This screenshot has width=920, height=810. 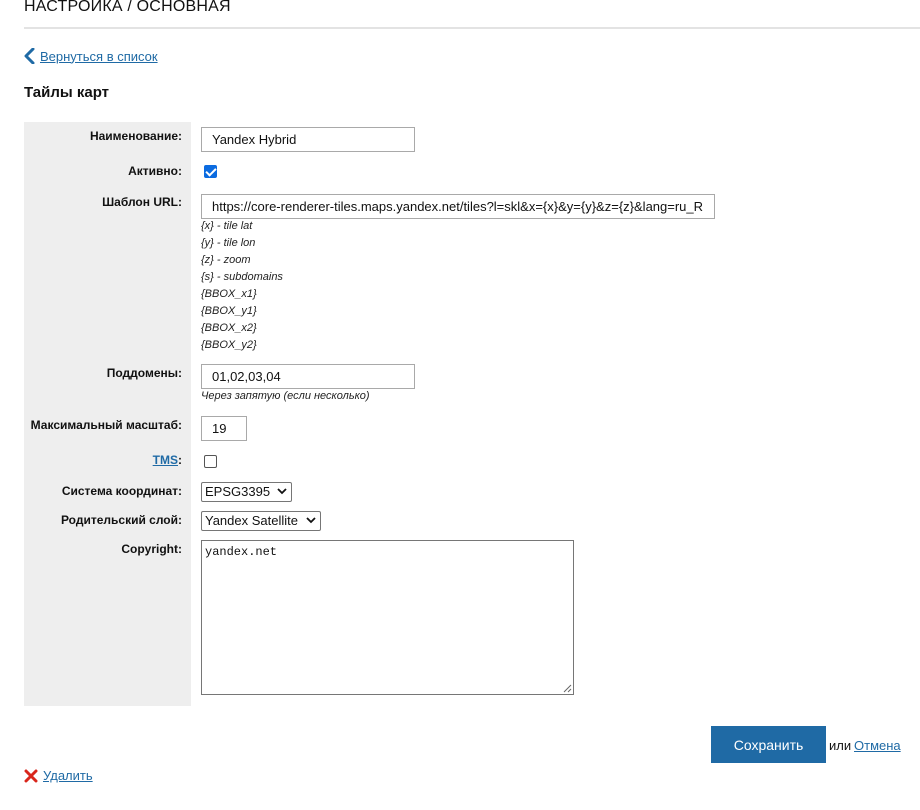 What do you see at coordinates (68, 775) in the screenshot?
I see `delete-link-label: Удалить` at bounding box center [68, 775].